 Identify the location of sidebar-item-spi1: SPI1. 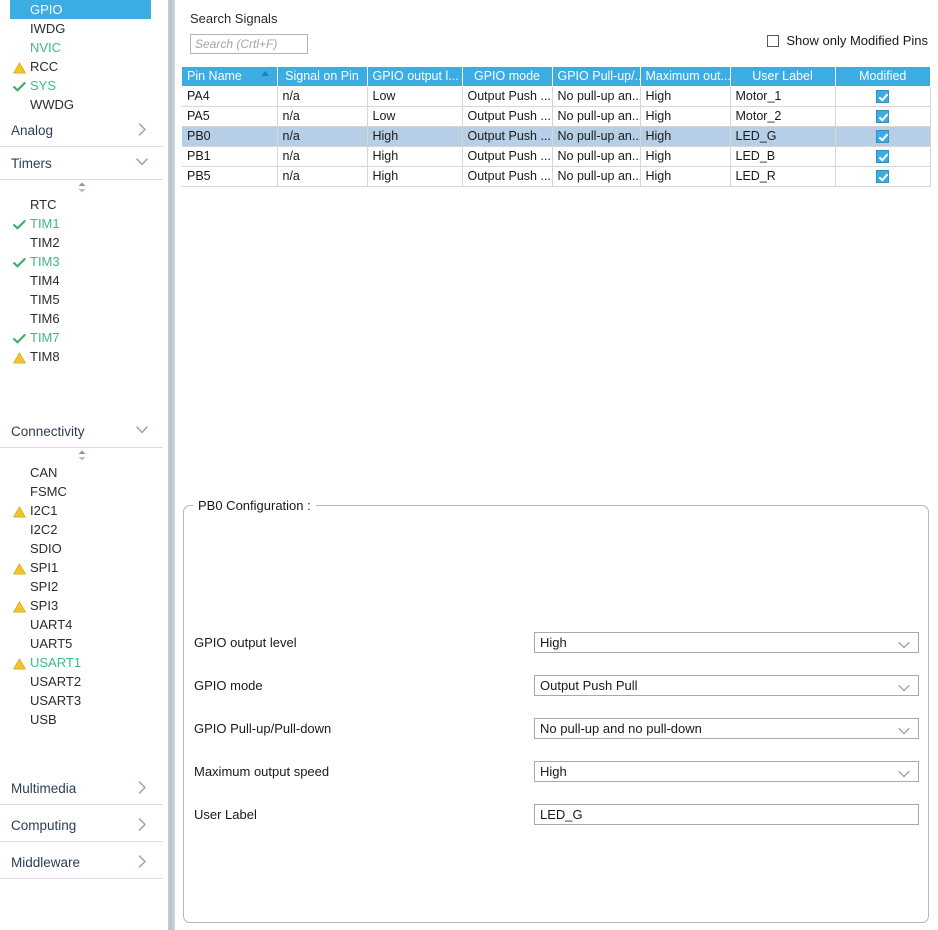
(81, 567).